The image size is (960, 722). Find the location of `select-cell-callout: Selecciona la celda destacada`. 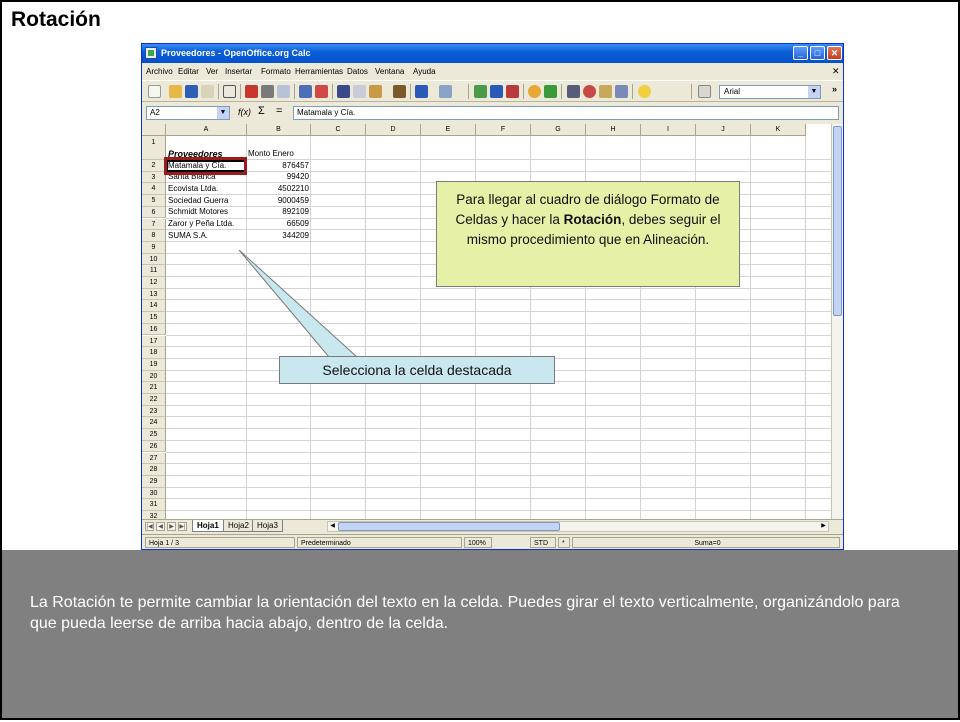

select-cell-callout: Selecciona la celda destacada is located at coordinates (417, 370).